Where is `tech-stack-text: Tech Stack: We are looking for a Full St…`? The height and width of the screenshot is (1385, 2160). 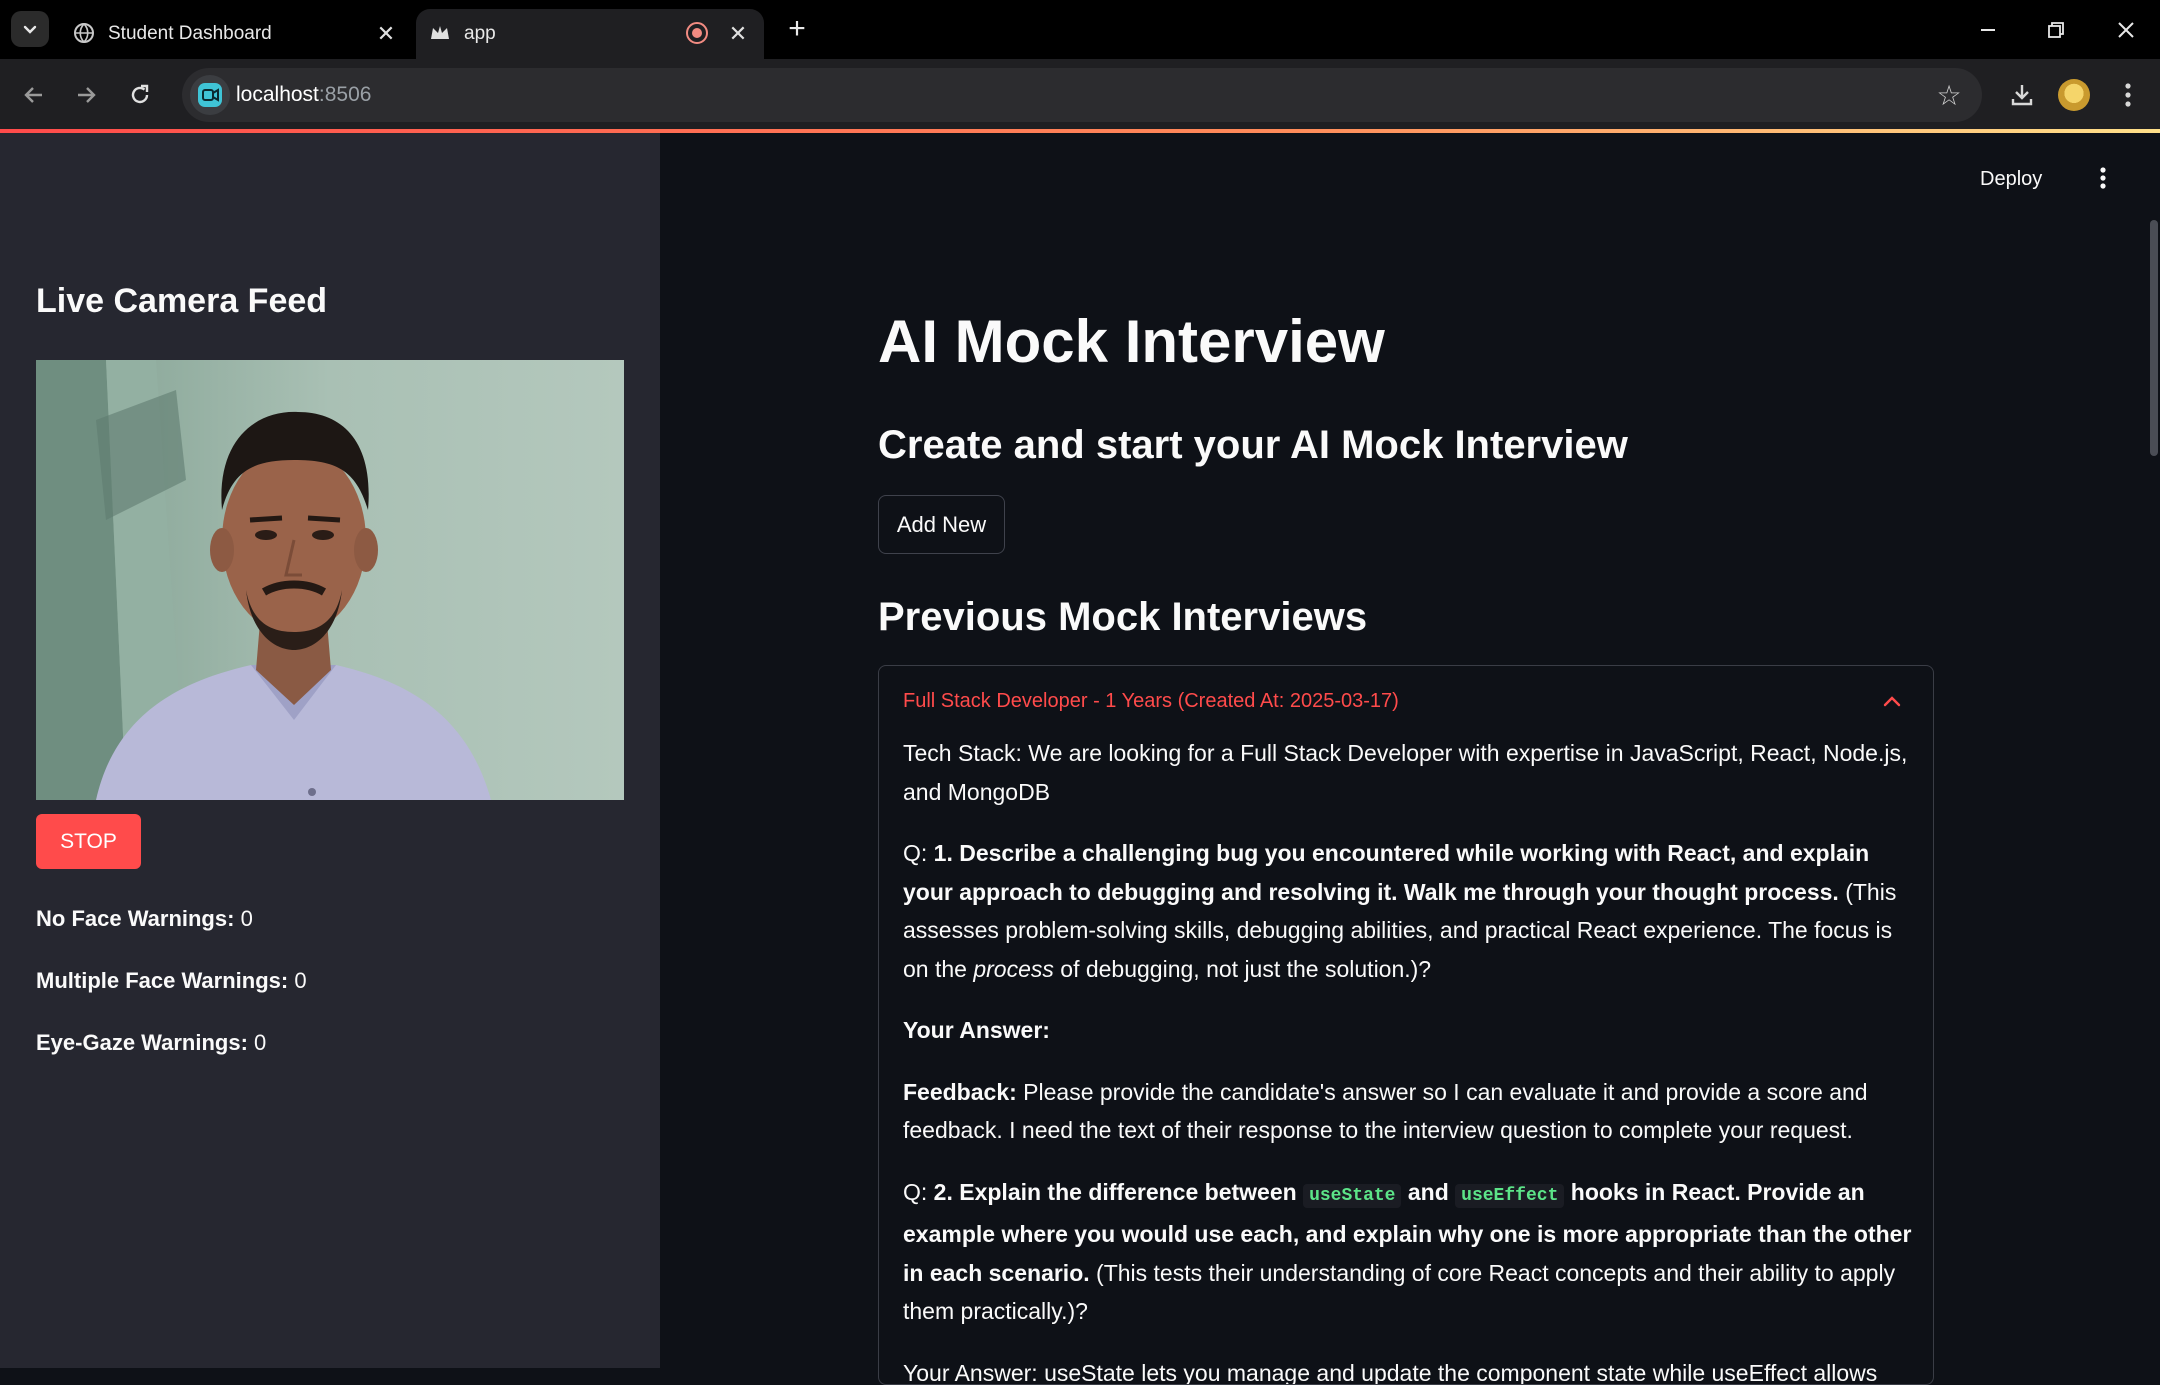 tech-stack-text: Tech Stack: We are looking for a Full St… is located at coordinates (1408, 772).